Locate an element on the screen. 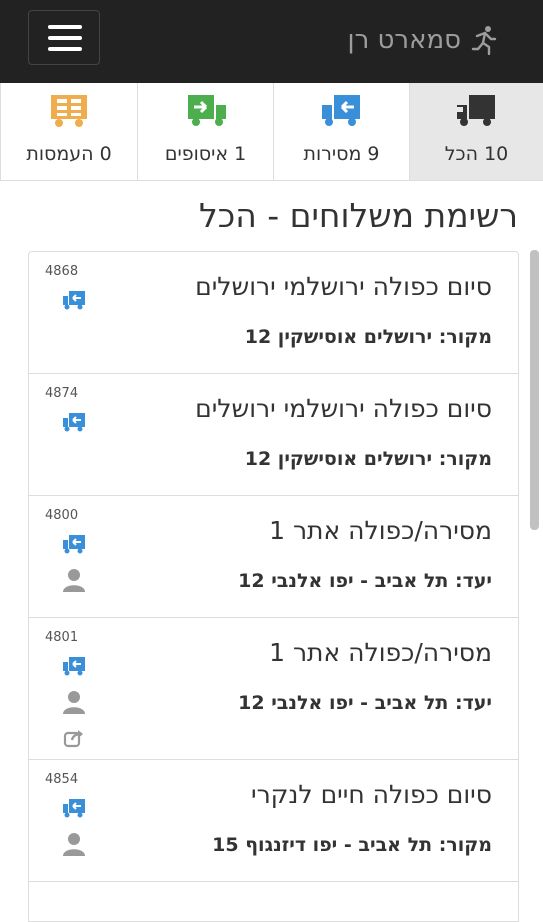  shipment-title: סיום כפולה חיים לנקרי is located at coordinates (371, 794).